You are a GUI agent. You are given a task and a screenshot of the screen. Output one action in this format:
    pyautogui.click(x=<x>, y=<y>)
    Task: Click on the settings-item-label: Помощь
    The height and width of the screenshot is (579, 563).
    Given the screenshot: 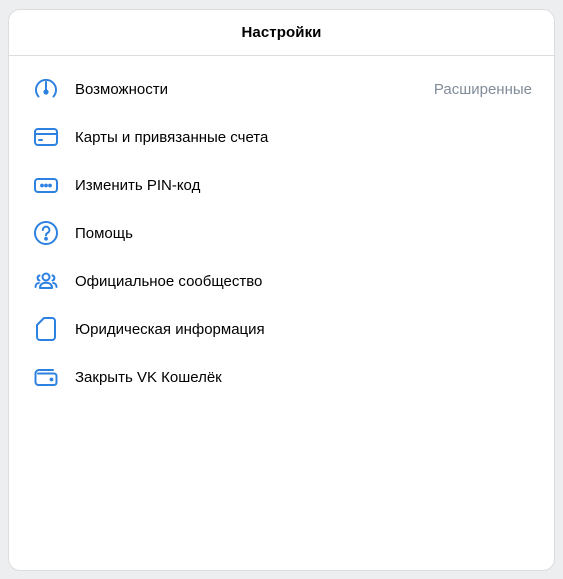 What is the action you would take?
    pyautogui.click(x=104, y=233)
    